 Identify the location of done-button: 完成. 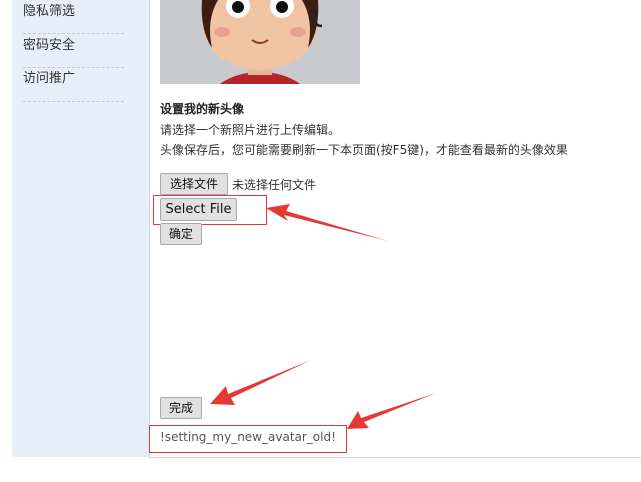
(181, 408).